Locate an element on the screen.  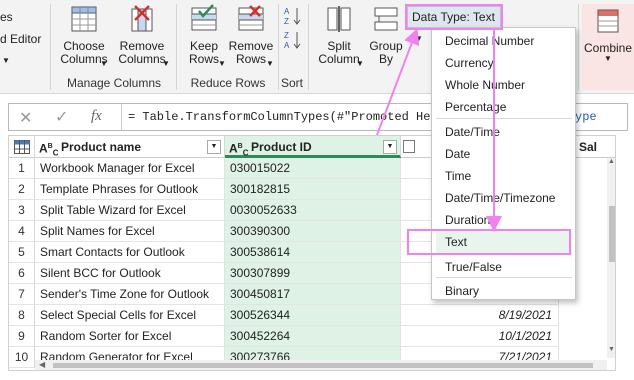
menu-item-duration: Duration is located at coordinates (504, 220).